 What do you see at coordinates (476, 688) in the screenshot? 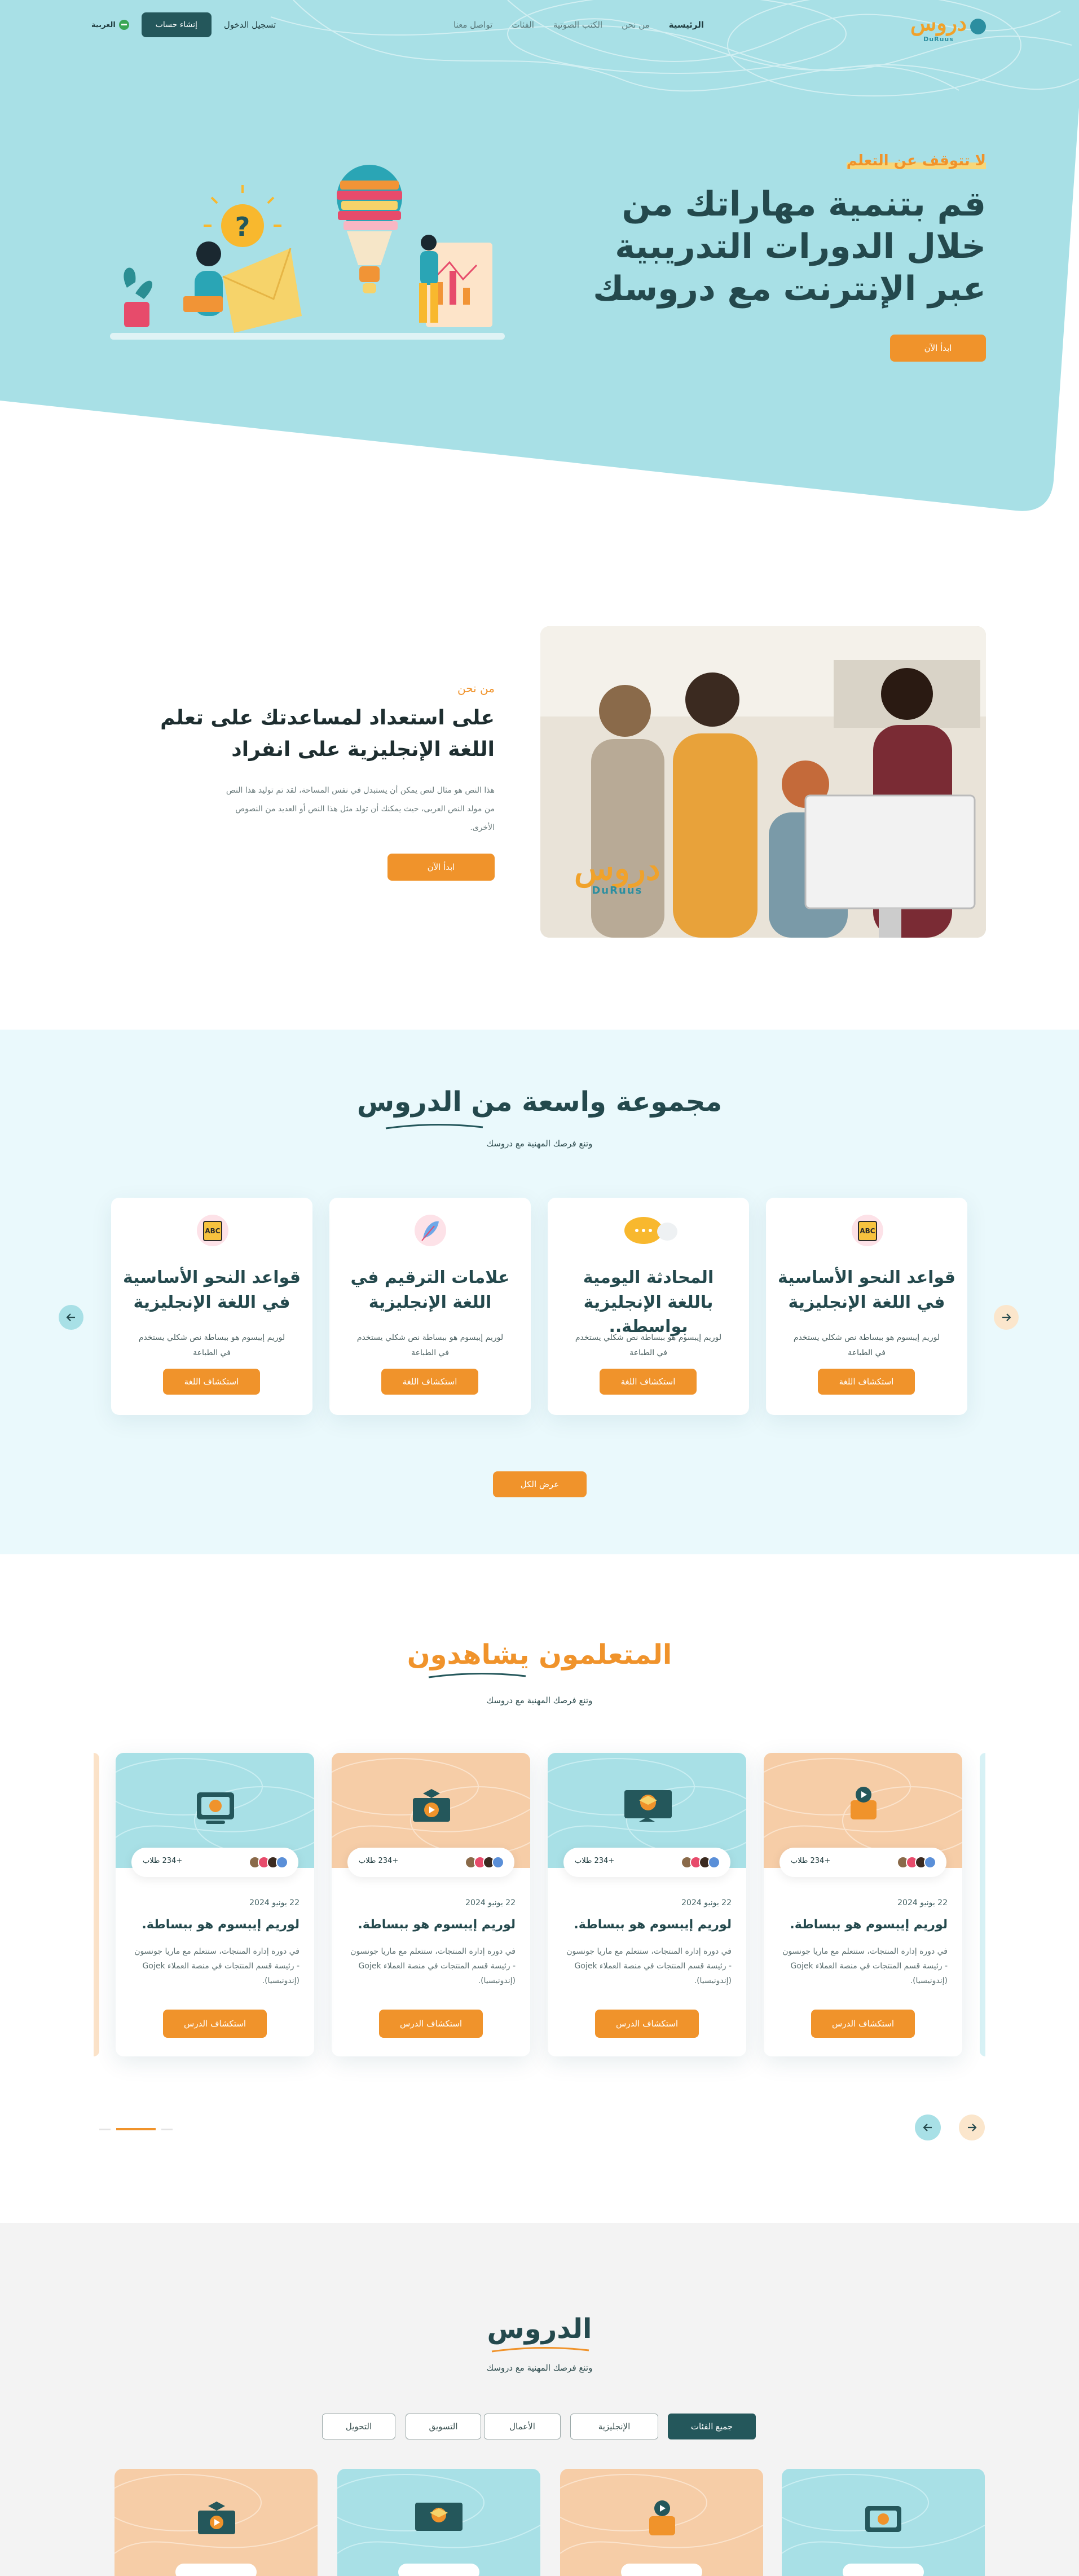
I see `about-label: من نحن` at bounding box center [476, 688].